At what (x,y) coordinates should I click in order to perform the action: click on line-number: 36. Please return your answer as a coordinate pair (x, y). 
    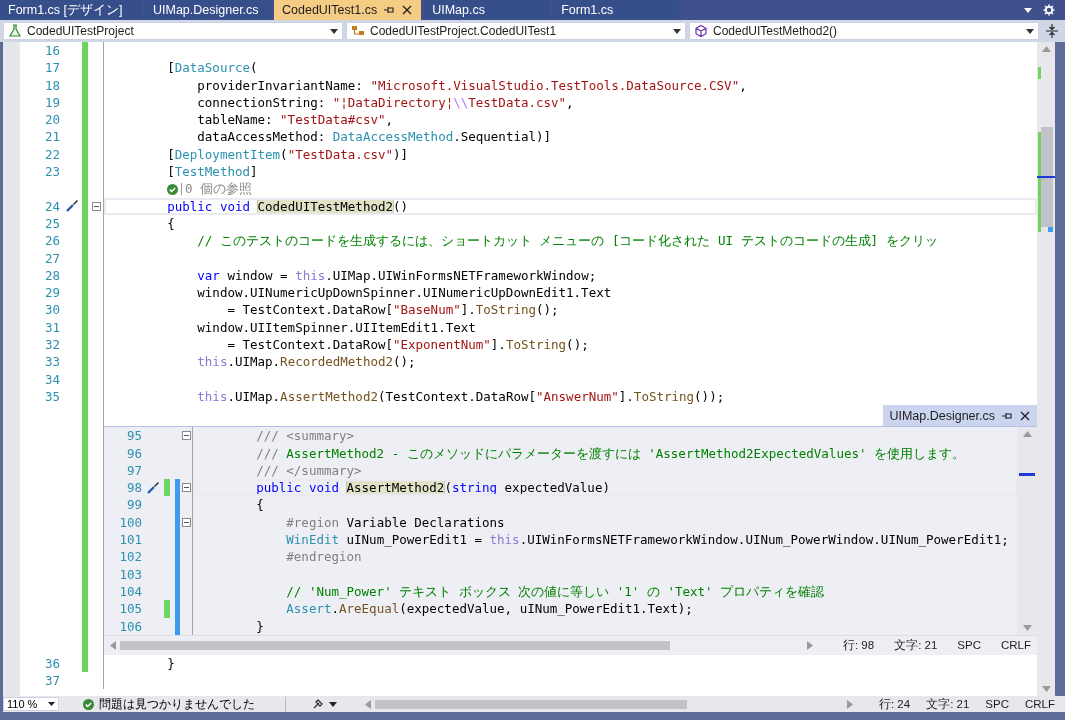
    Looking at the image, I should click on (52, 663).